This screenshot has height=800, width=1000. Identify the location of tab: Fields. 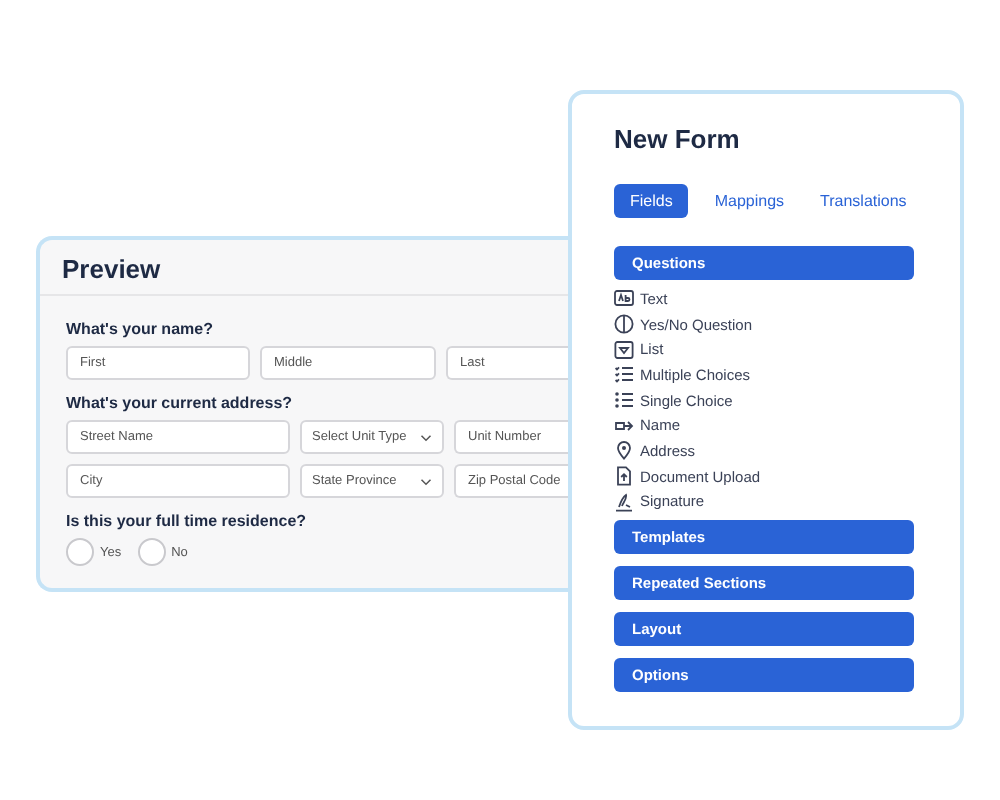
(651, 201).